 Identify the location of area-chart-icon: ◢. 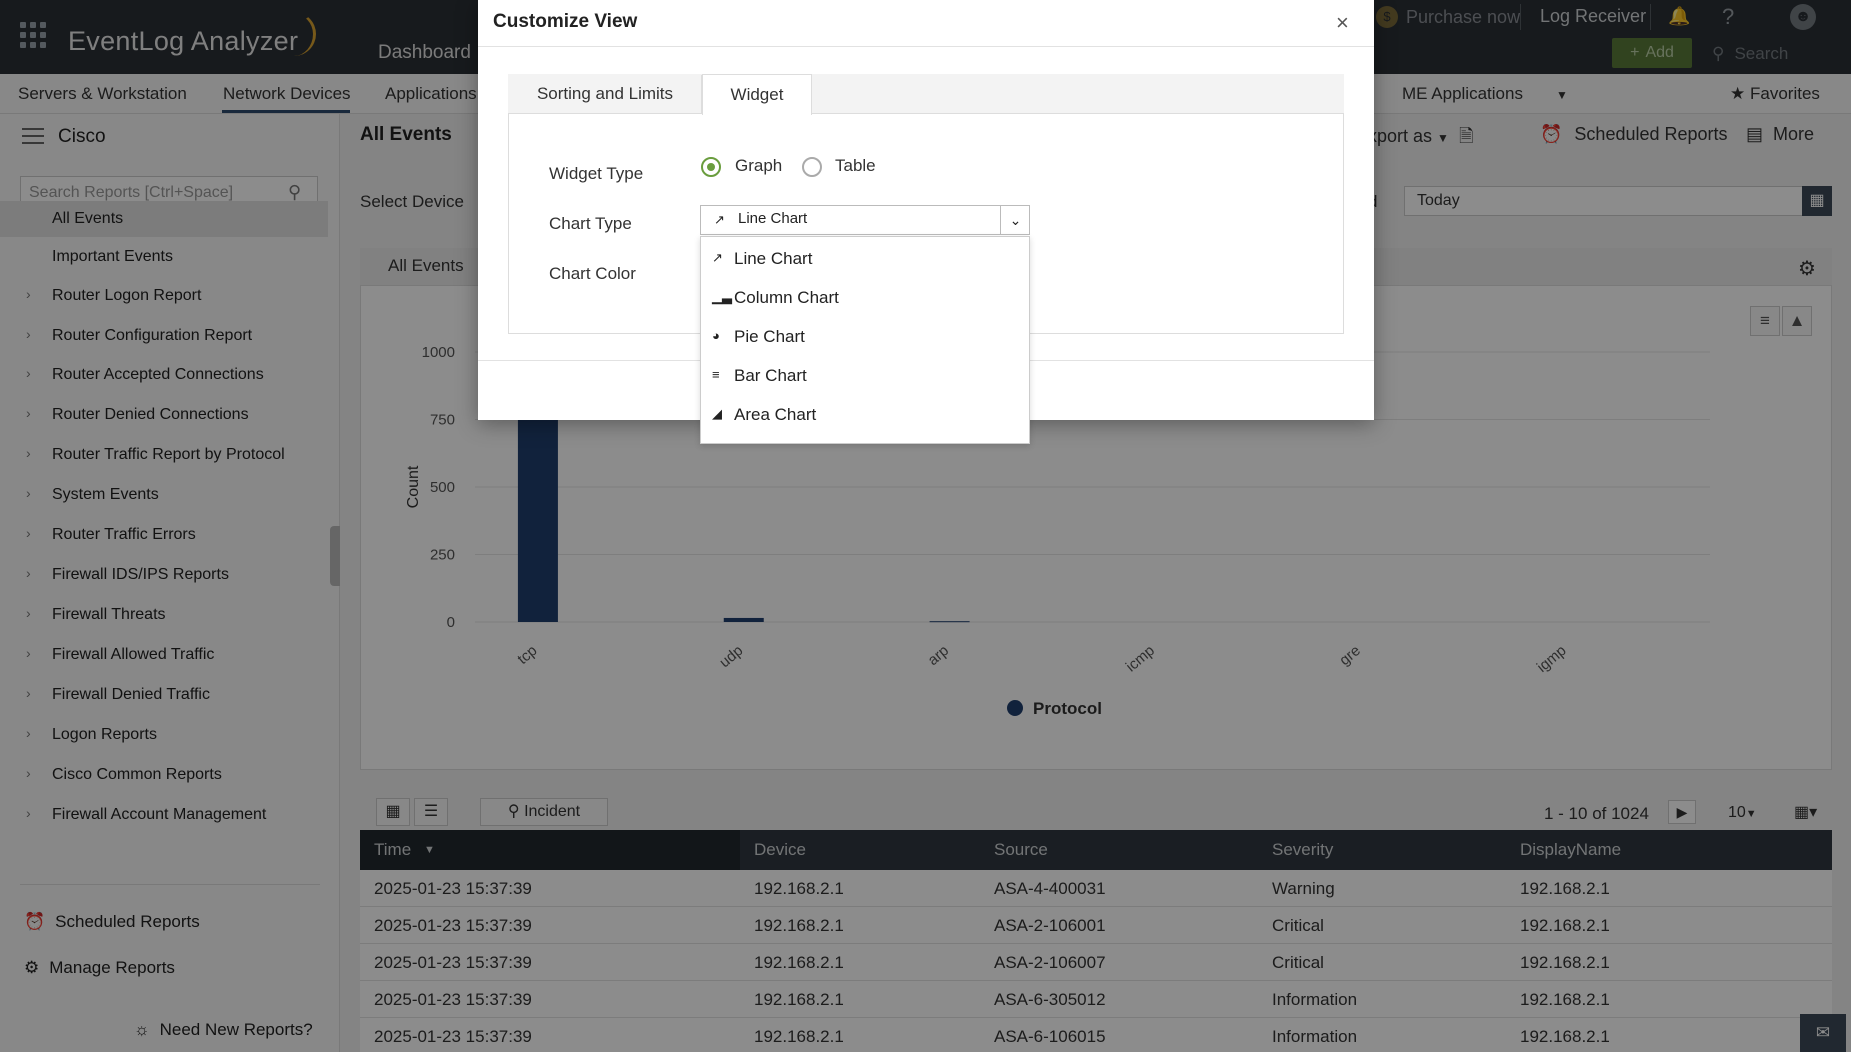
(717, 413).